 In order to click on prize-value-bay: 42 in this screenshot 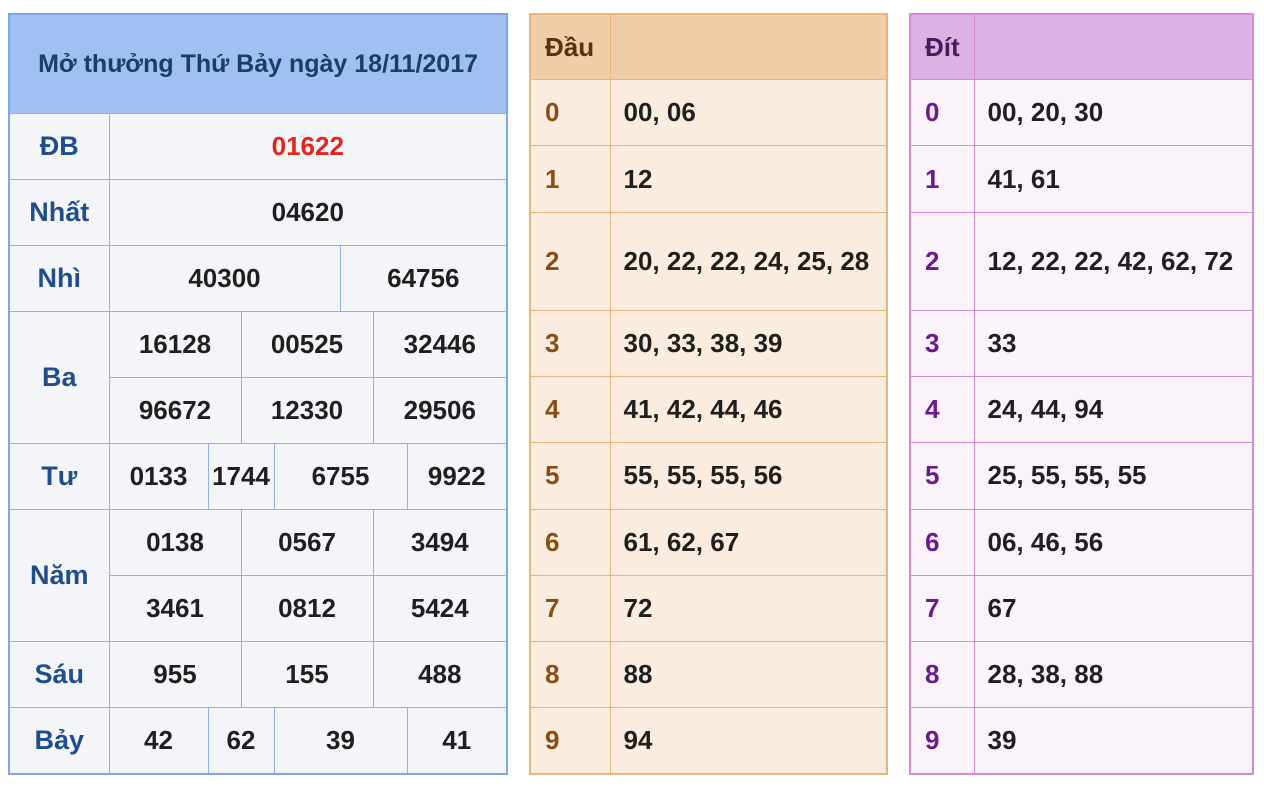, I will do `click(158, 741)`.